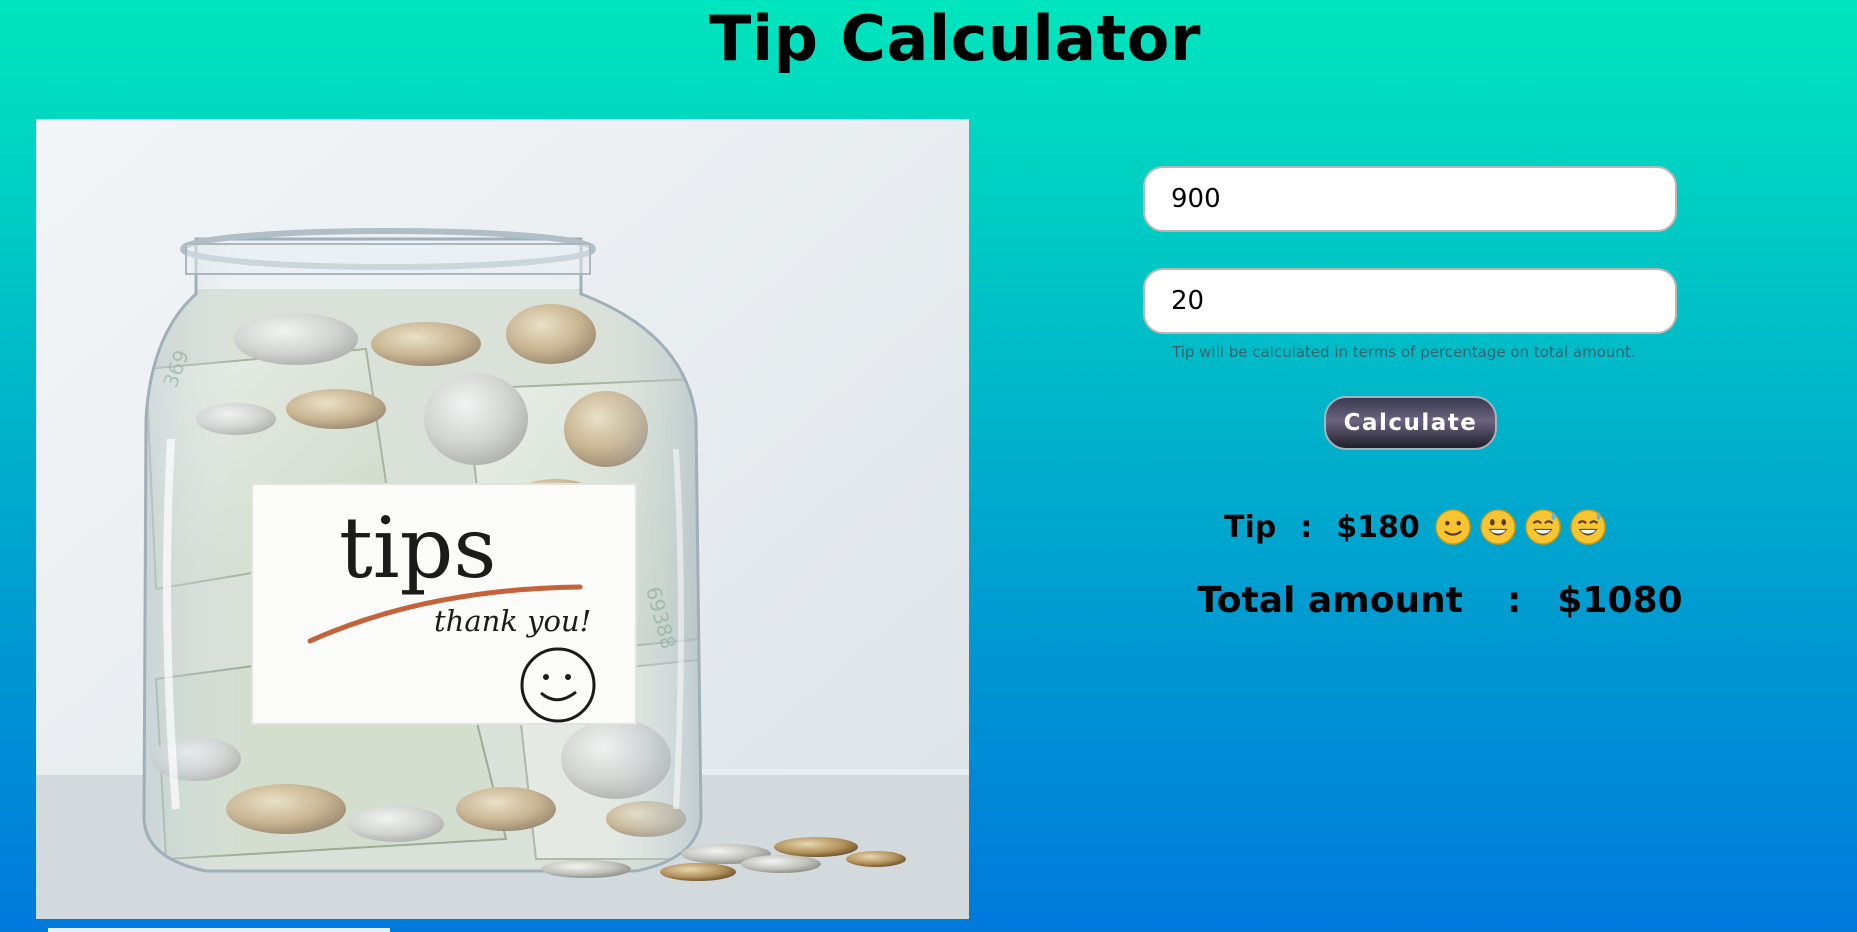 The image size is (1857, 932). I want to click on slightly-smiling-face-icon, so click(1453, 527).